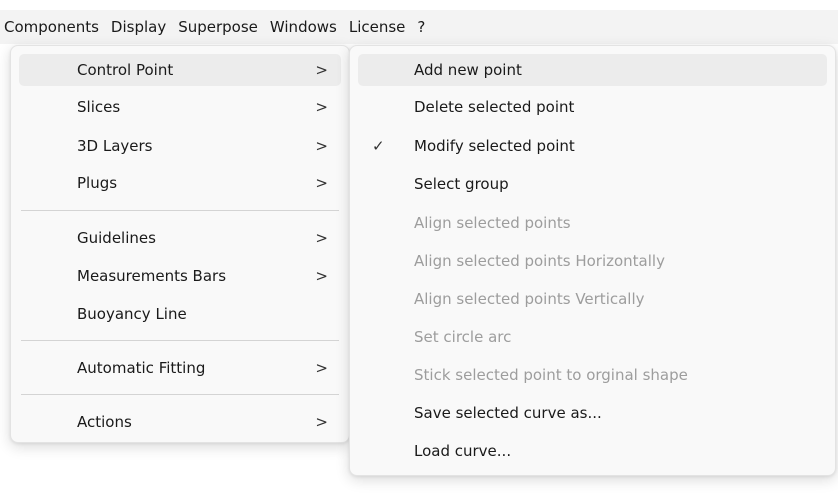 The width and height of the screenshot is (838, 495). I want to click on menu-item-slices: Slices >, so click(180, 107).